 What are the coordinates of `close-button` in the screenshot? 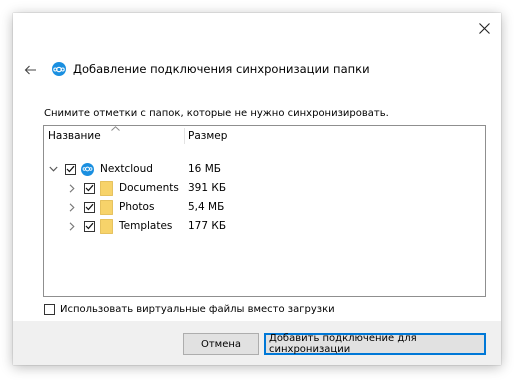 It's located at (484, 28).